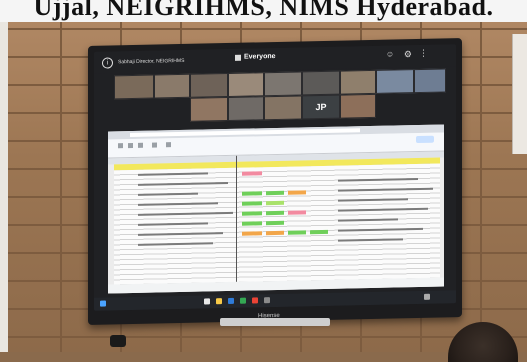  What do you see at coordinates (260, 57) in the screenshot?
I see `audience-selector: Everyone` at bounding box center [260, 57].